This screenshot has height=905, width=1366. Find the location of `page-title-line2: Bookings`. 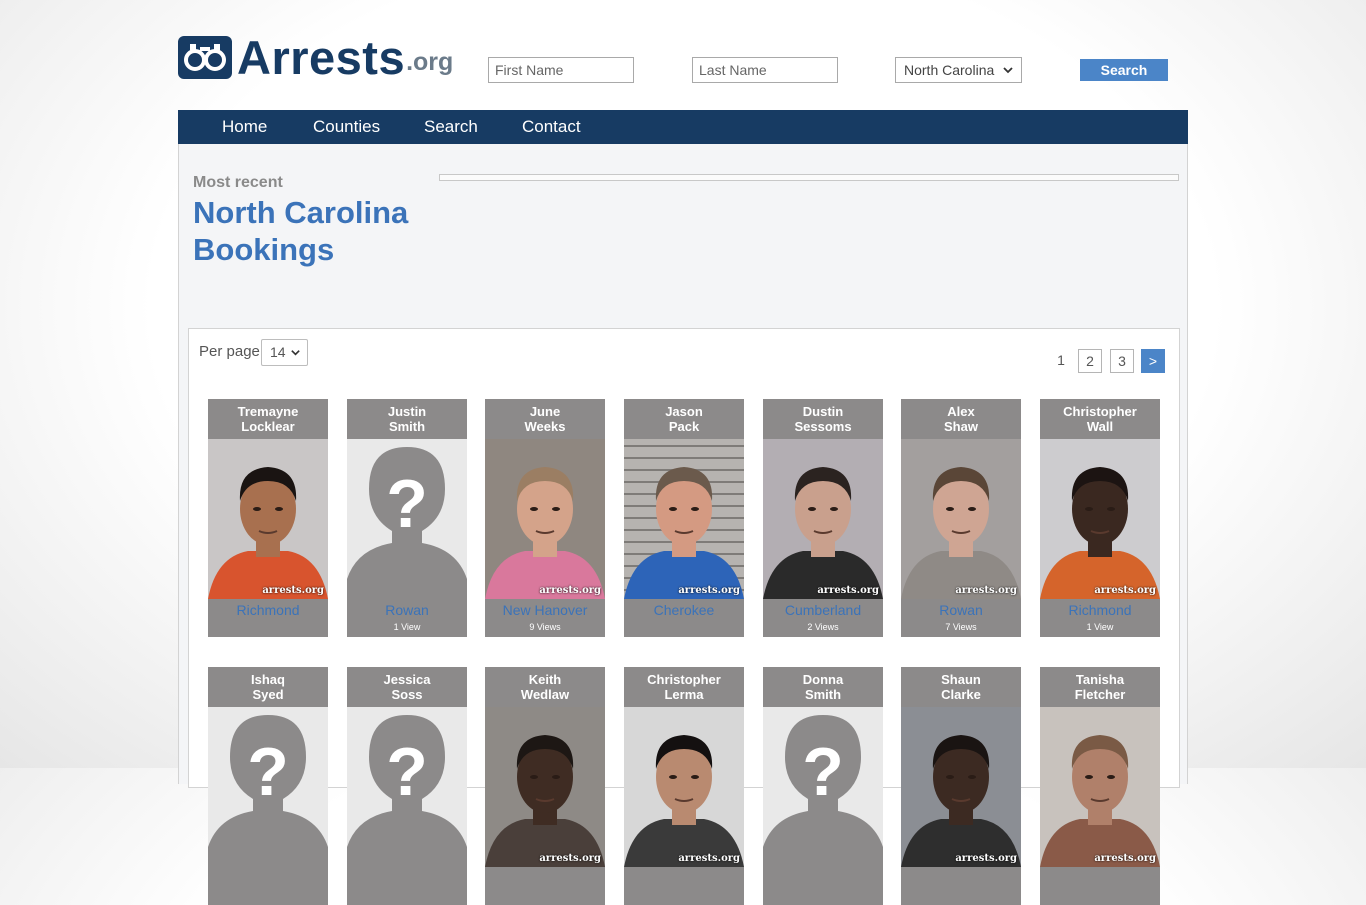

page-title-line2: Bookings is located at coordinates (264, 249).